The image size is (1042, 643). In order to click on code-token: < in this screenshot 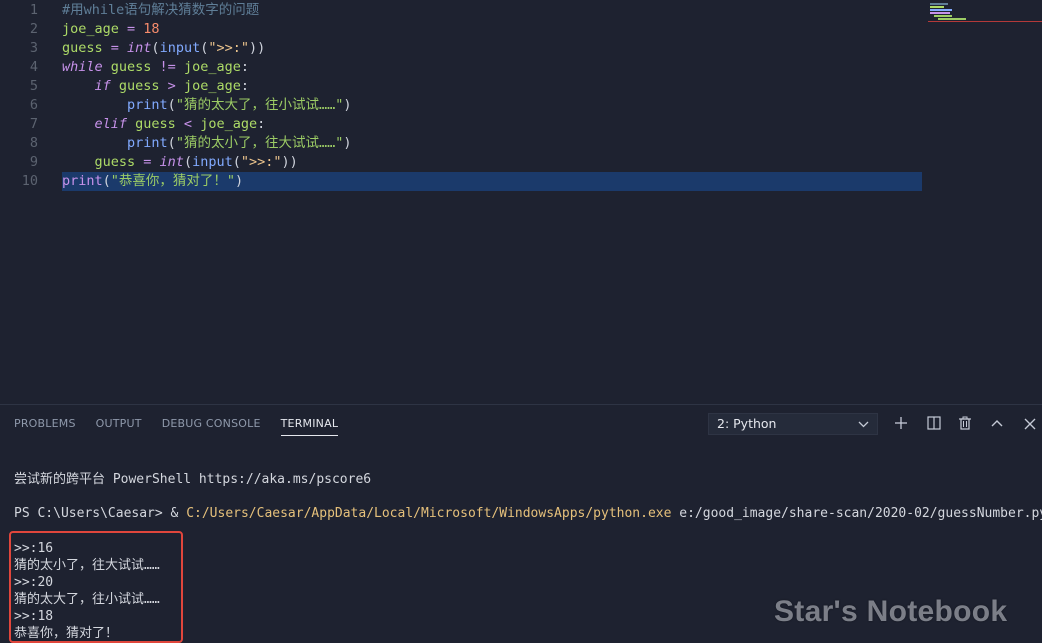, I will do `click(188, 124)`.